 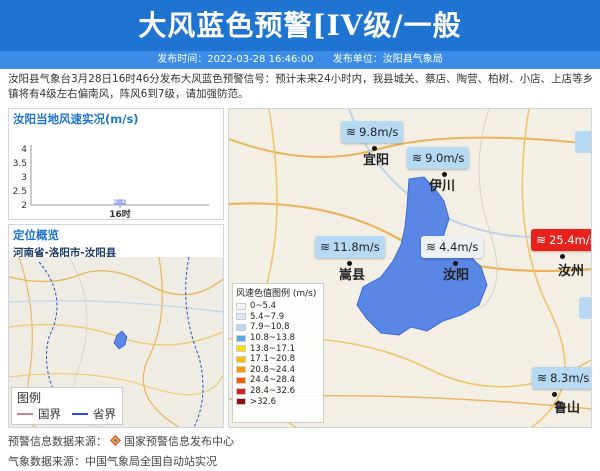 I want to click on wind-speed-chart: 2 2.5 3 3.5 4 2.2 16时, so click(x=111, y=182).